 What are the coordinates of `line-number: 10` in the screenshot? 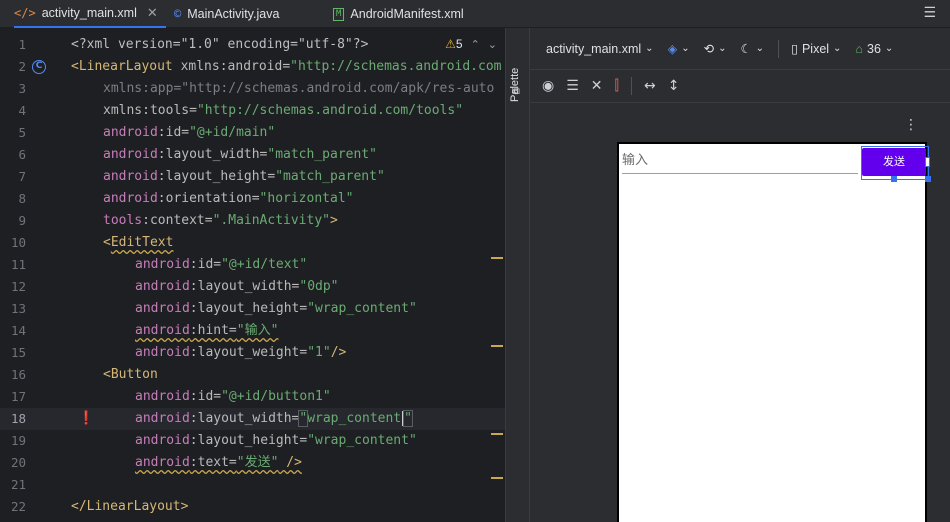 It's located at (18, 242).